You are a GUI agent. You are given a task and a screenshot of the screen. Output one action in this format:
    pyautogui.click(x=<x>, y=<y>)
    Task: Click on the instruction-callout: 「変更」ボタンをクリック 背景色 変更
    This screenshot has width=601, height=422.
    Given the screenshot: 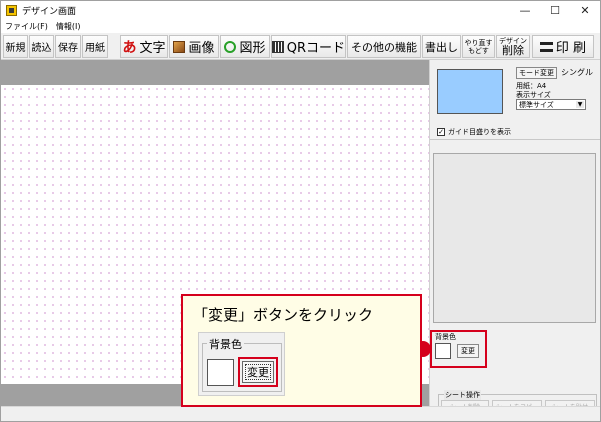 What is the action you would take?
    pyautogui.click(x=301, y=350)
    